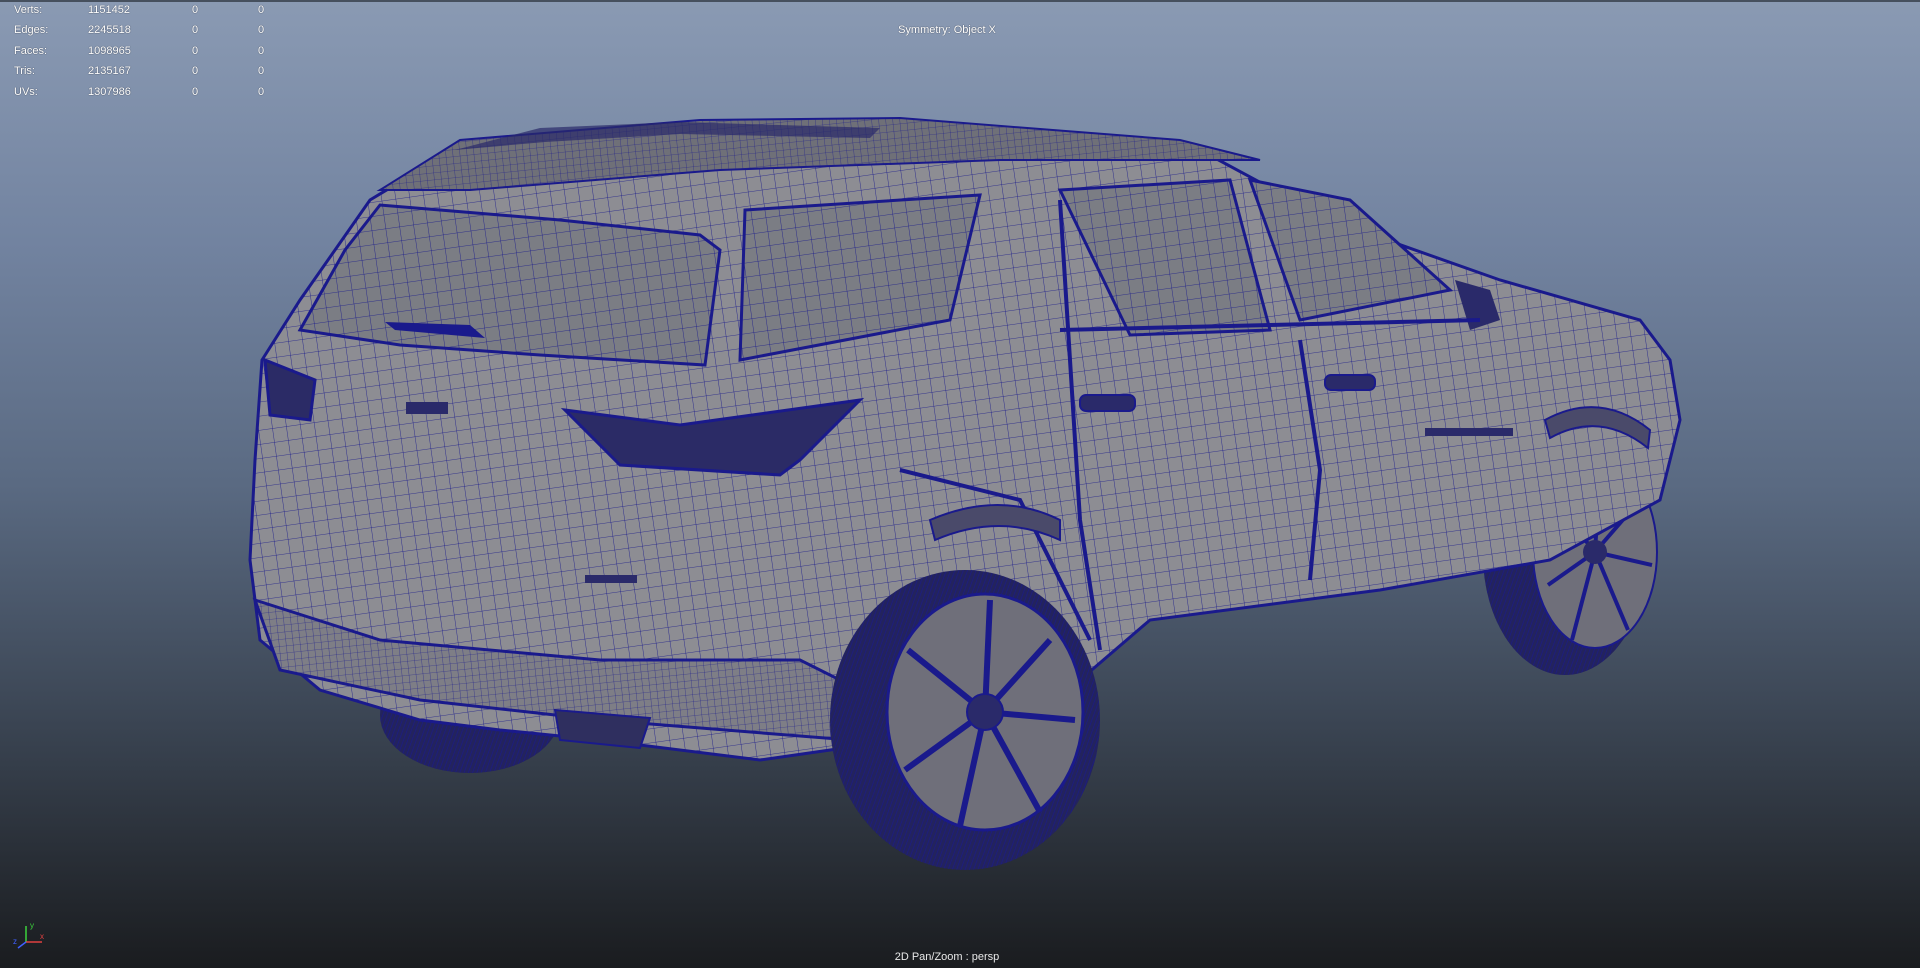 This screenshot has width=1920, height=968. Describe the element at coordinates (947, 957) in the screenshot. I see `camera-status: 2D Pan/Zoom : persp` at that location.